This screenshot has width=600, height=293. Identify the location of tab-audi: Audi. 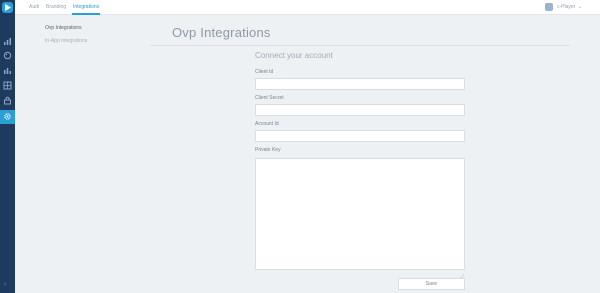
(34, 7).